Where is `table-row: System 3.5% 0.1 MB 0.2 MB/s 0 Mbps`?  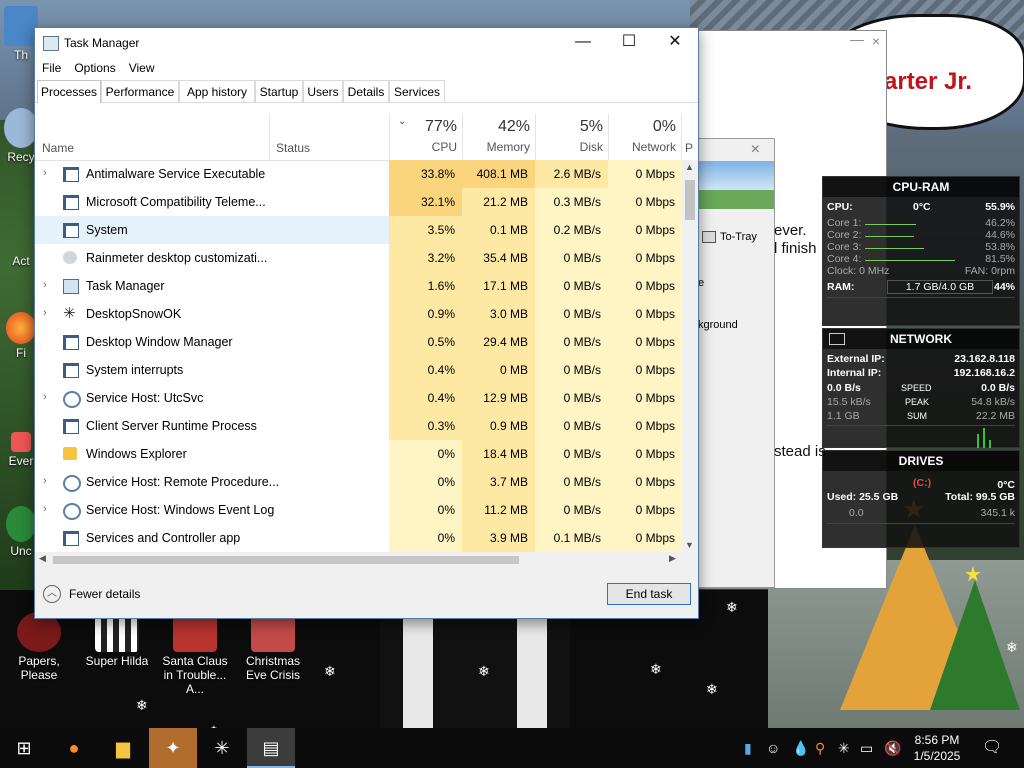
table-row: System 3.5% 0.1 MB 0.2 MB/s 0 Mbps is located at coordinates (358, 230).